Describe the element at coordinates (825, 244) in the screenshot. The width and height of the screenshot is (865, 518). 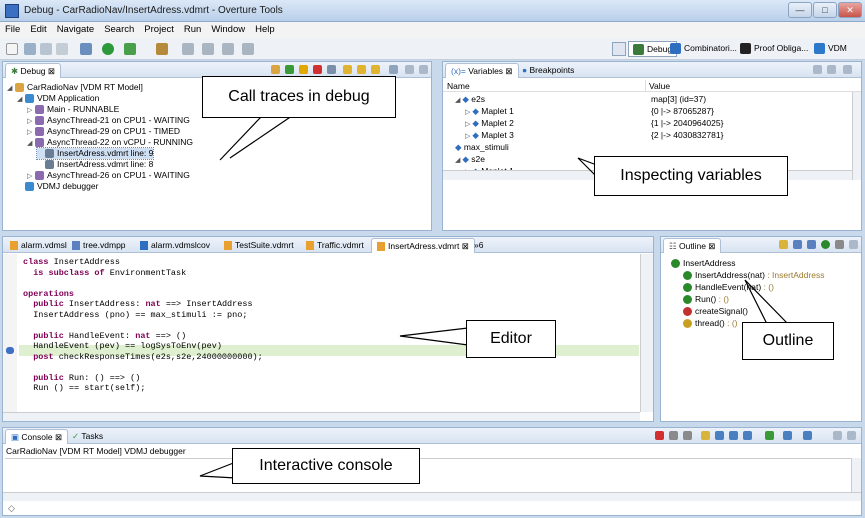
I see `hide-nonpublic-icon` at that location.